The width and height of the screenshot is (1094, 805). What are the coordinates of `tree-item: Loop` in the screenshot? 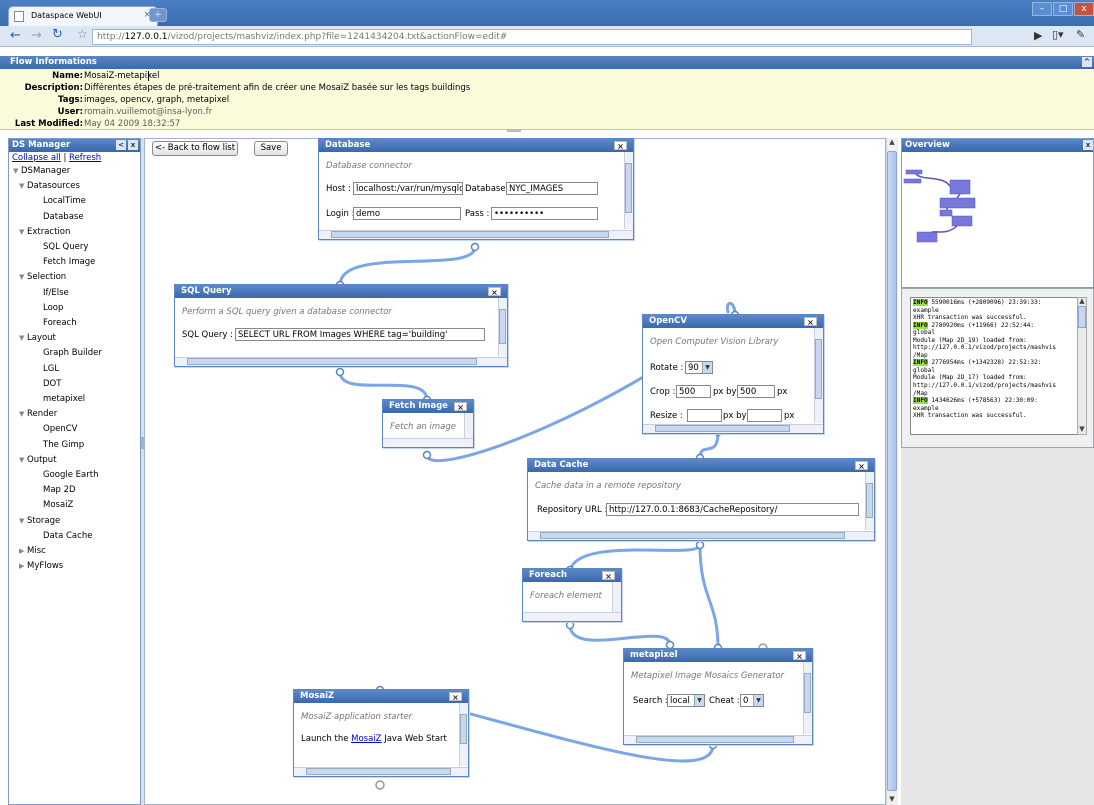 It's located at (53, 308).